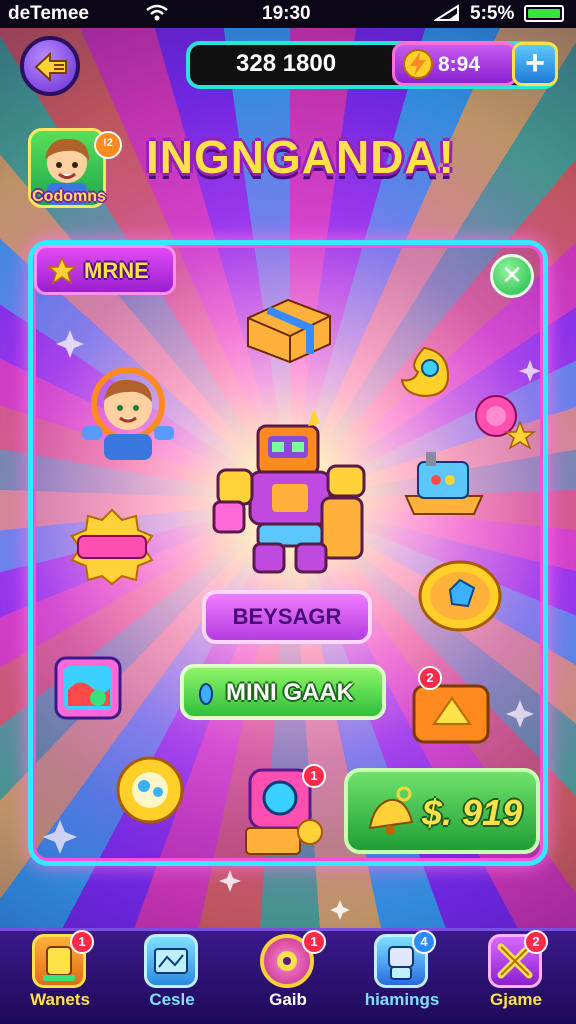 The image size is (576, 1024). I want to click on nav-badge: 2, so click(536, 942).